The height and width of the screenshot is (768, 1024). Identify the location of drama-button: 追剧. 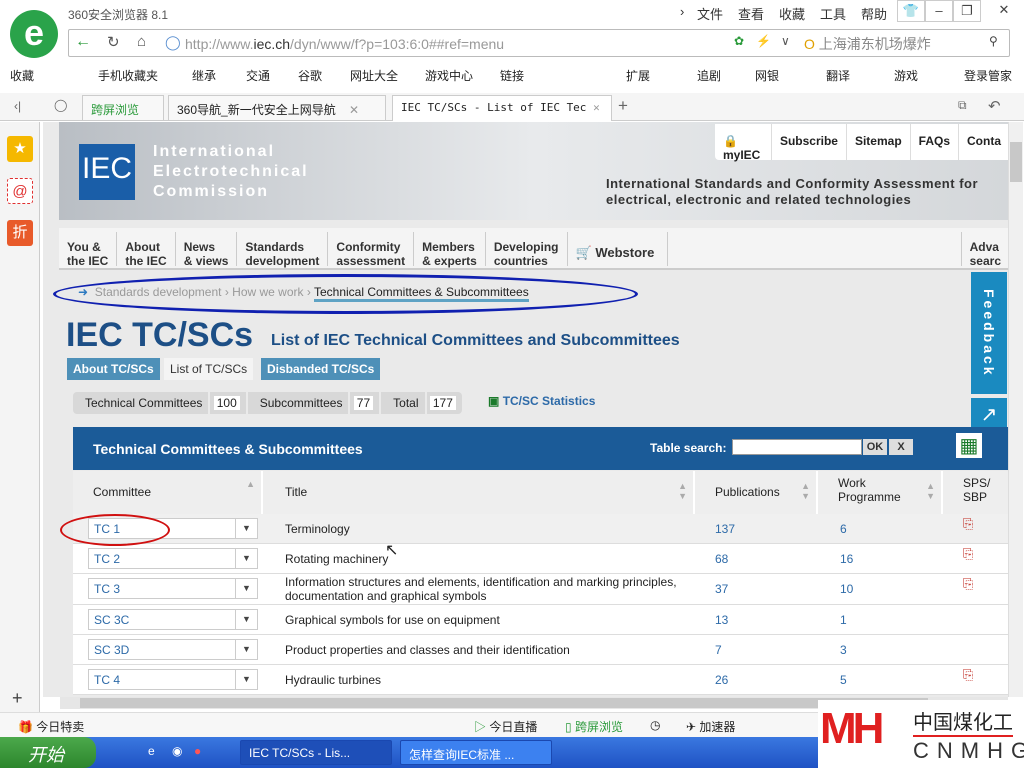
(709, 75).